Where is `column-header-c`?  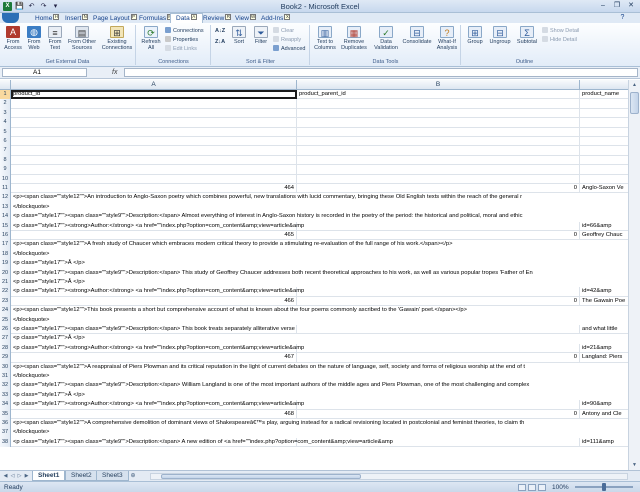
column-header-c is located at coordinates (604, 85).